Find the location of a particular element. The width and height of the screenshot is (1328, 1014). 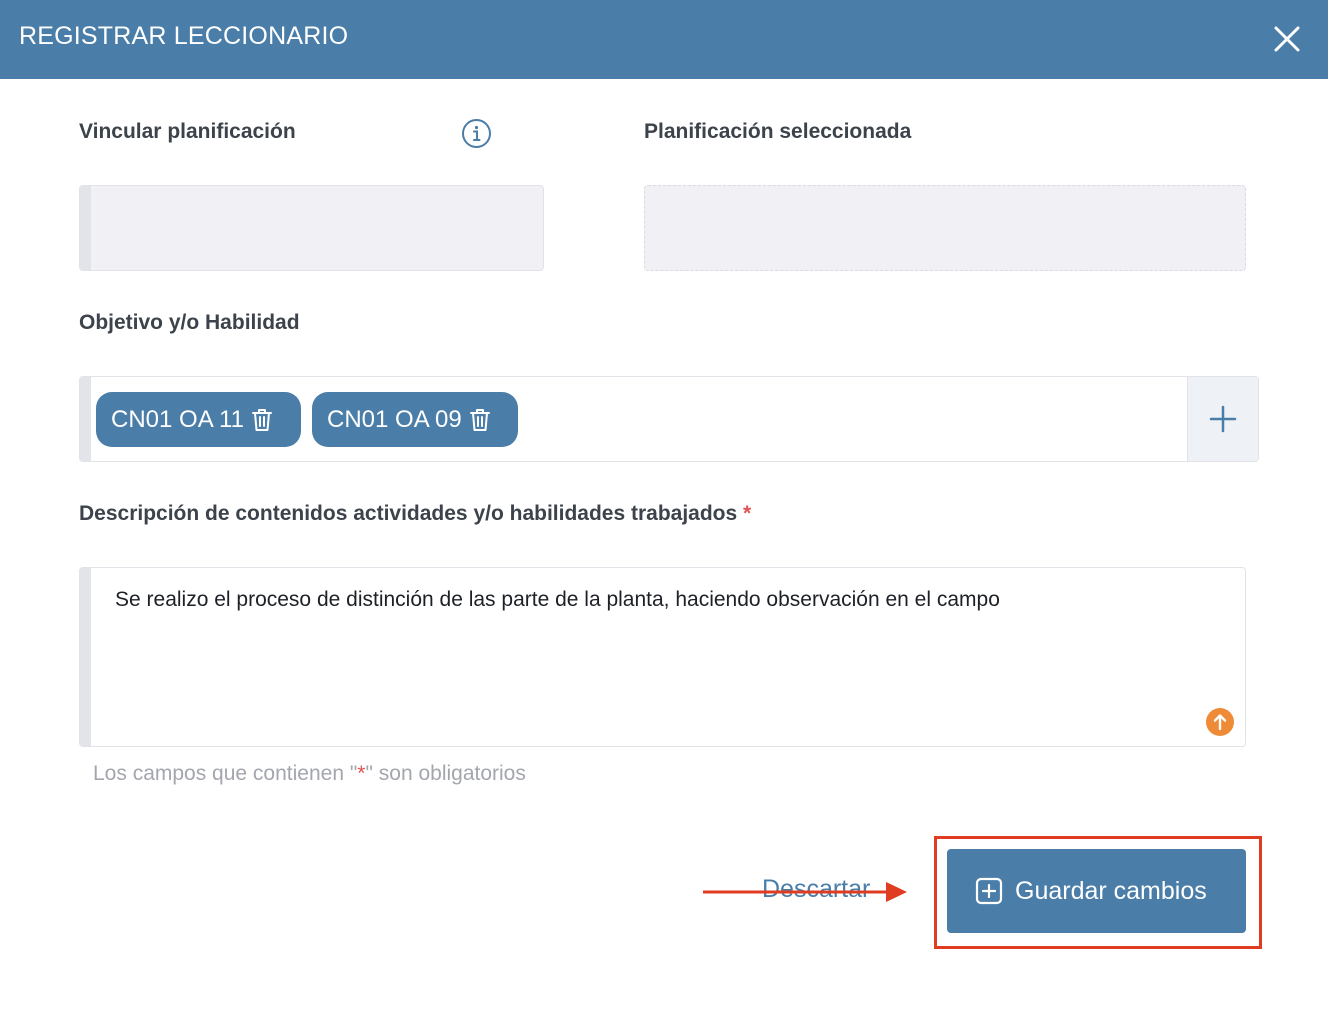

annotation-arrow-icon is located at coordinates (805, 892).